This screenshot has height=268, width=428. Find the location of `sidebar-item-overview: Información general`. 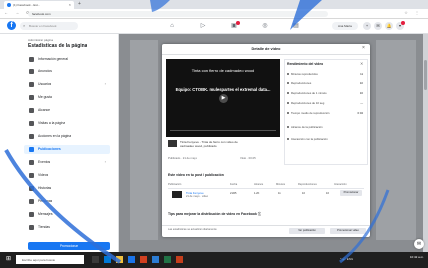

sidebar-item-overview: Información general is located at coordinates (67, 59).